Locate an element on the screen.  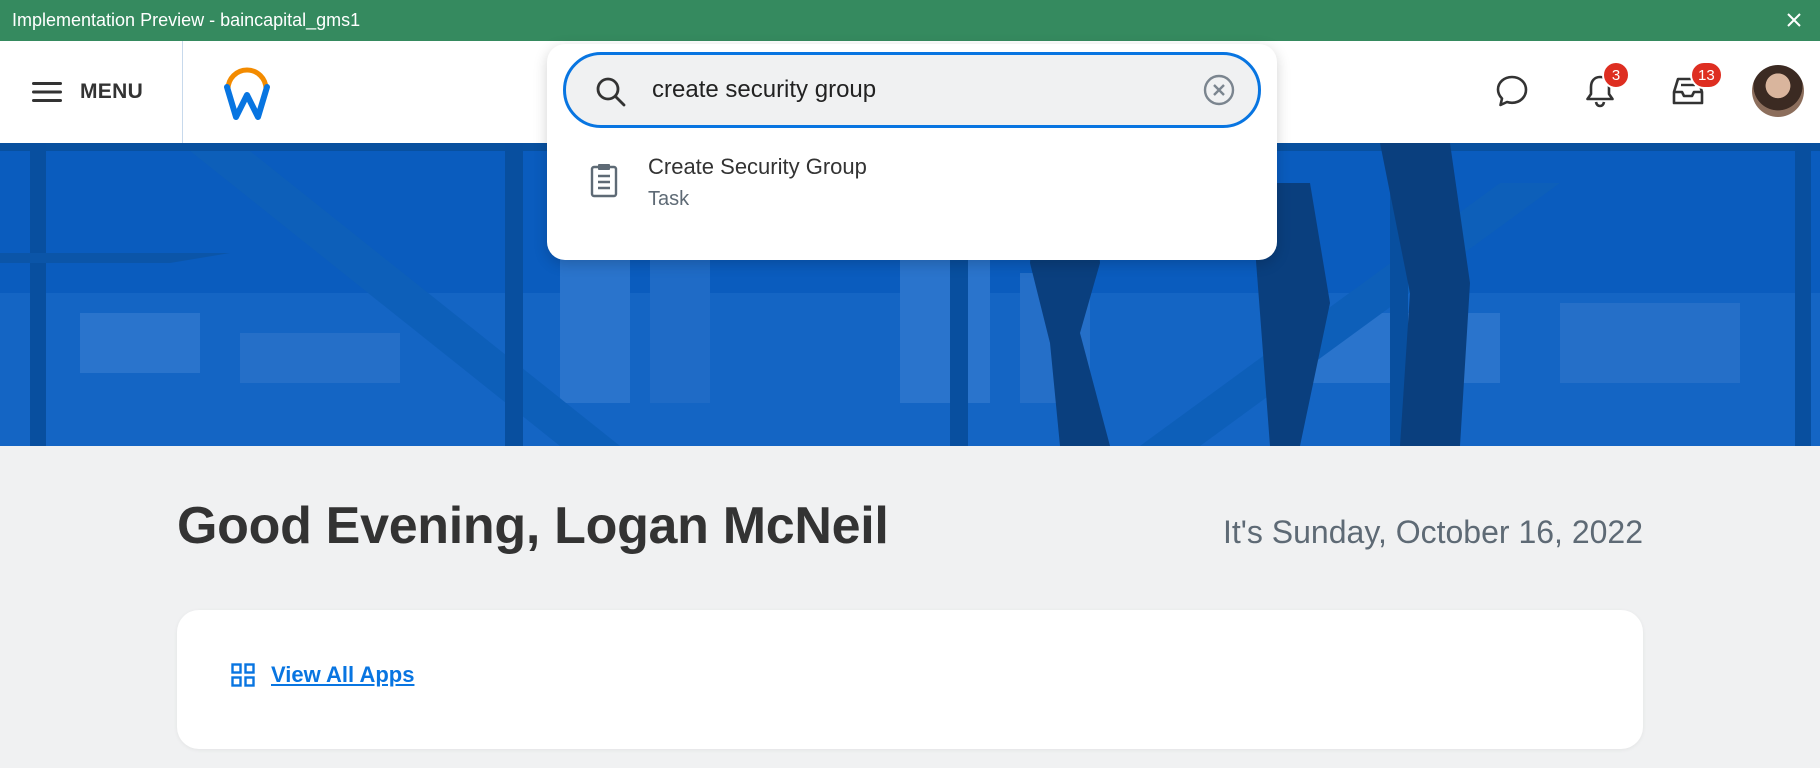
current-date: It's Sunday, October 16, 2022 is located at coordinates (1433, 532).